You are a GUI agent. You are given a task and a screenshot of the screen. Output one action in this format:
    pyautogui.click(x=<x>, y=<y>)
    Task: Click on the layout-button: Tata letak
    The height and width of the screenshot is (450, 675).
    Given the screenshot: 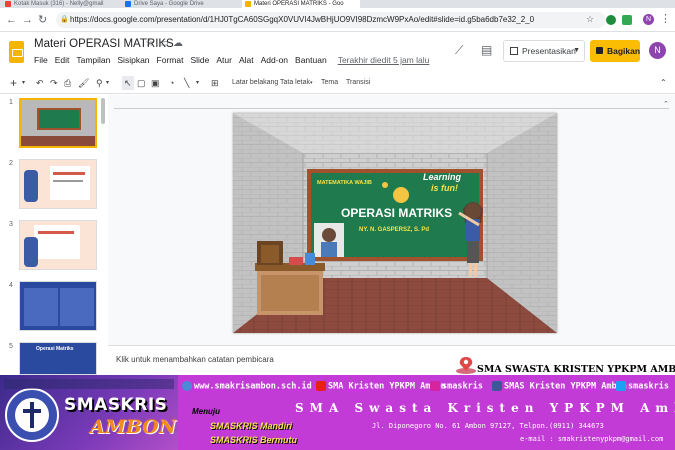 What is the action you would take?
    pyautogui.click(x=295, y=83)
    